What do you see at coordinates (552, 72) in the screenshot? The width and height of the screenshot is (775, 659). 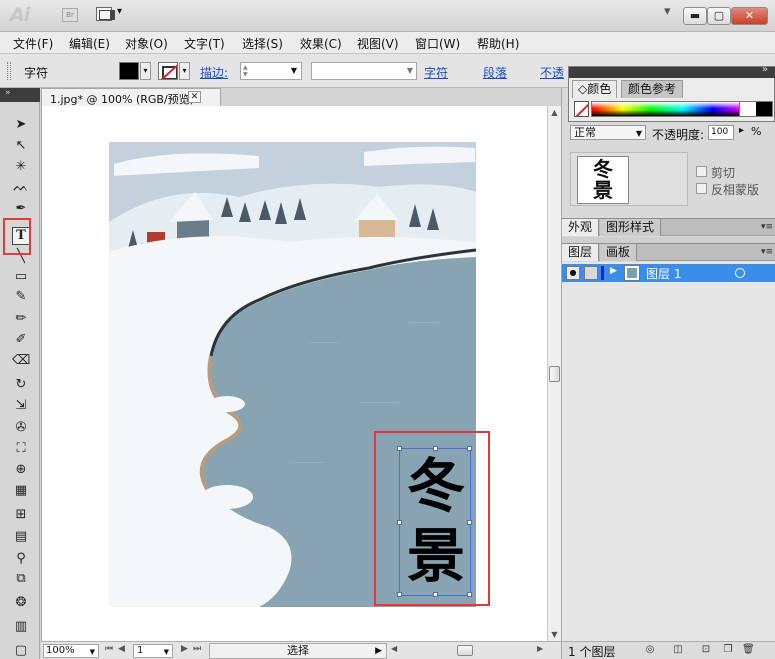 I see `opacity-link: 不透` at bounding box center [552, 72].